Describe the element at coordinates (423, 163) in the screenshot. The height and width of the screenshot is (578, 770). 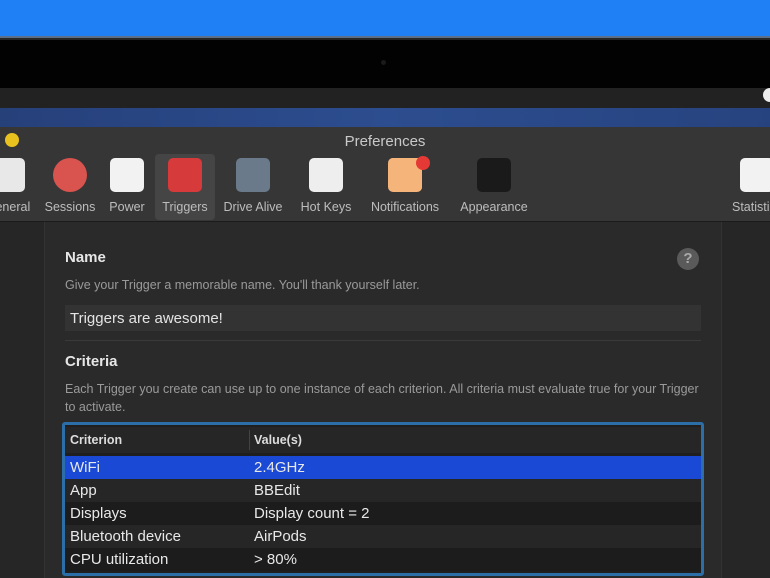
I see `notification-badge` at that location.